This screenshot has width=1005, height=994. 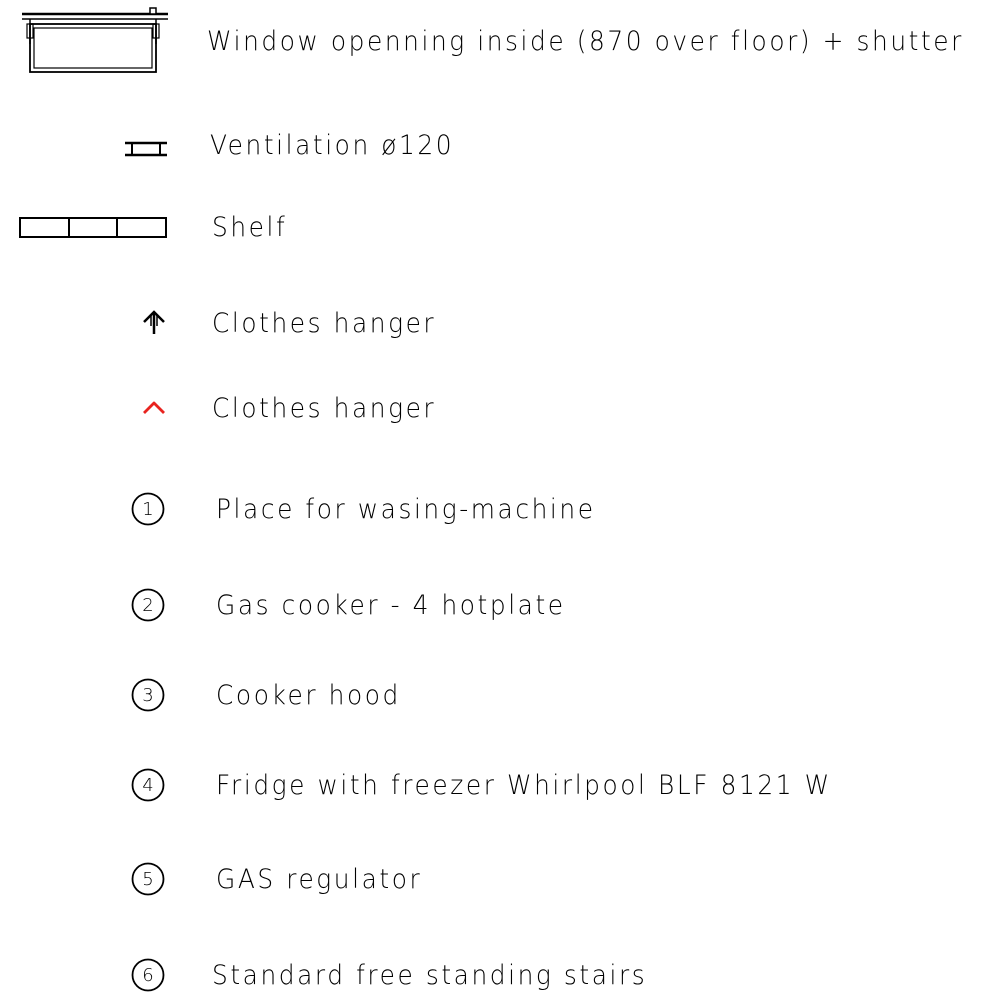 I want to click on number-circle-text: 2, so click(x=148, y=605).